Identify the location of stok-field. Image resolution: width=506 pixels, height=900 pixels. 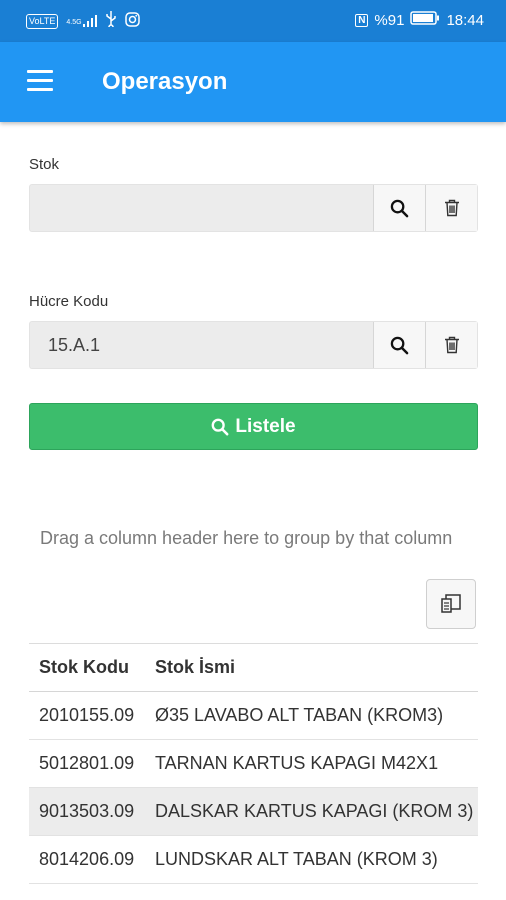
(253, 208).